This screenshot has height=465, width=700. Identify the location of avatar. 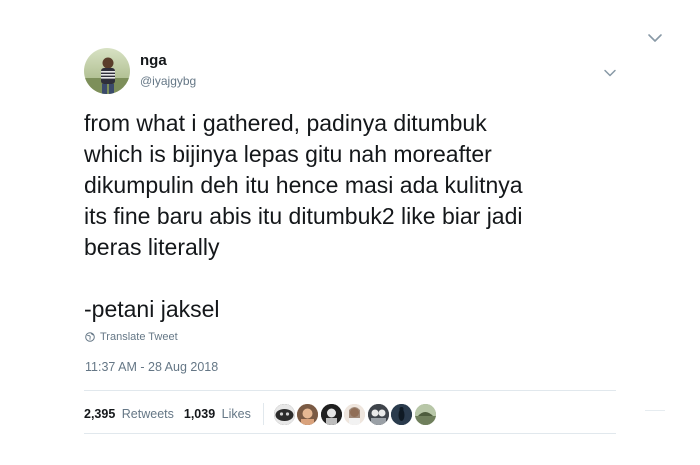
(107, 71).